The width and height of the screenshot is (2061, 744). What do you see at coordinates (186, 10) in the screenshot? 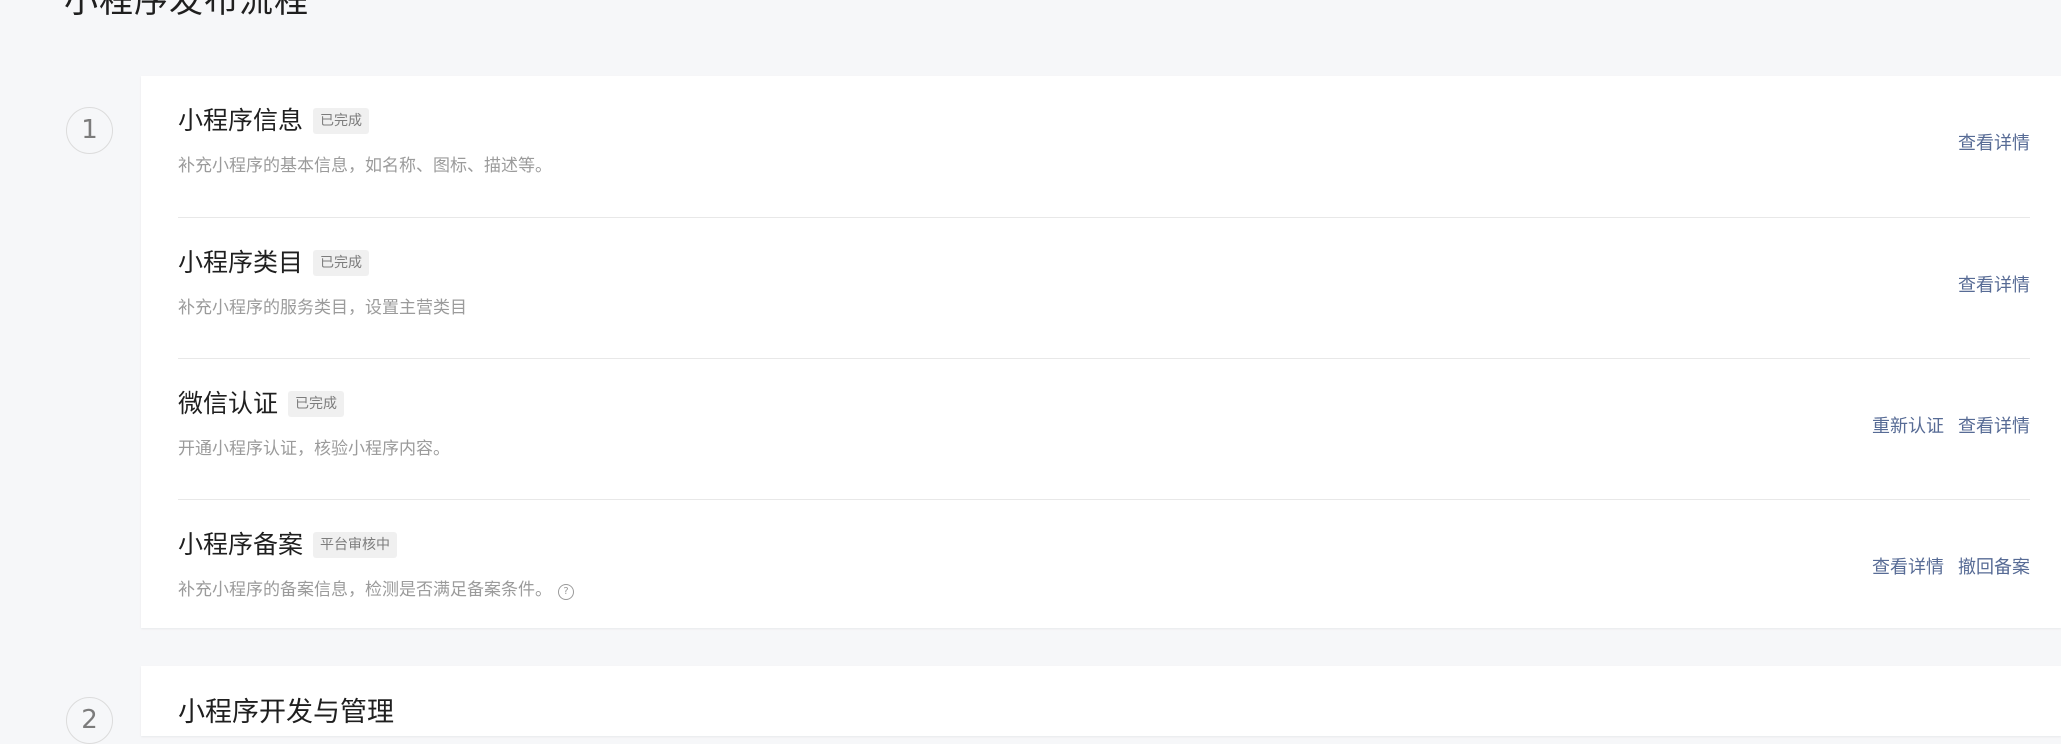
I see `page-title: 小程序发布流程` at bounding box center [186, 10].